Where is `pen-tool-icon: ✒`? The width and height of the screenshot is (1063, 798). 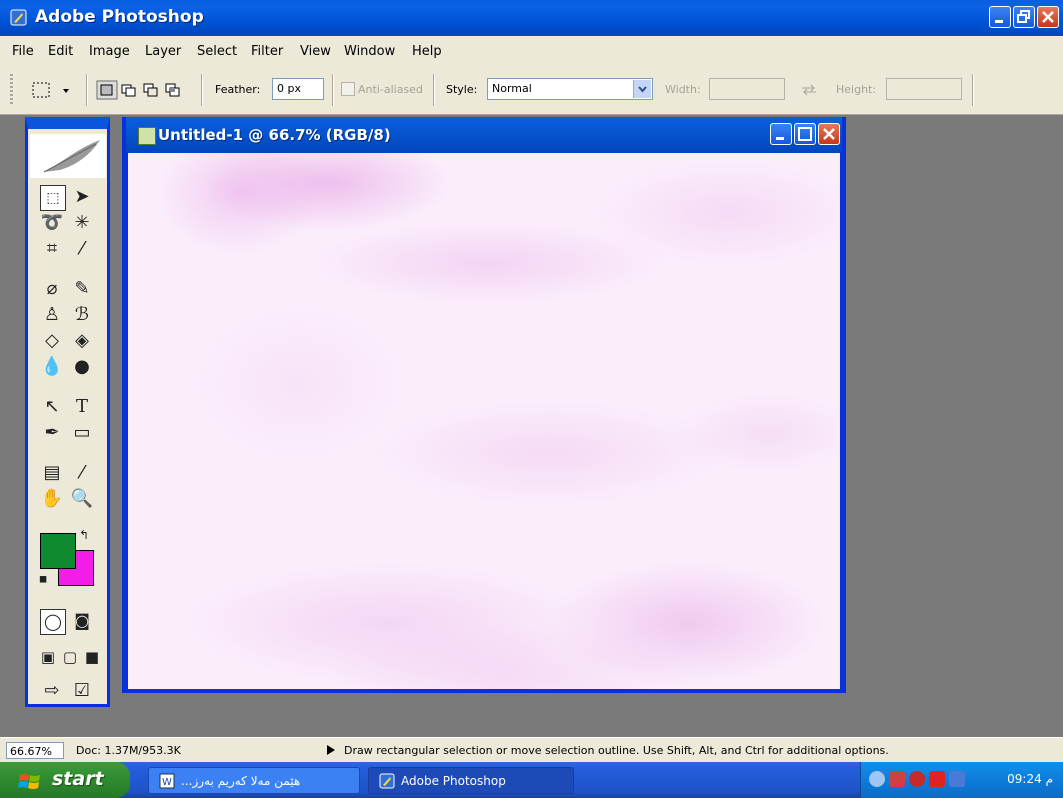 pen-tool-icon: ✒ is located at coordinates (52, 433).